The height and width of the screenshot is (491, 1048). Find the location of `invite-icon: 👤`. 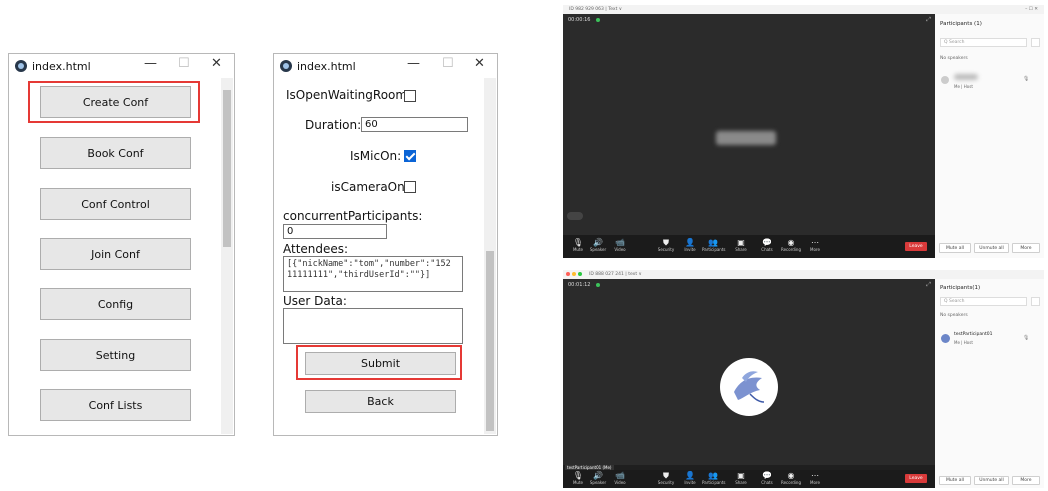

invite-icon: 👤 is located at coordinates (690, 242).